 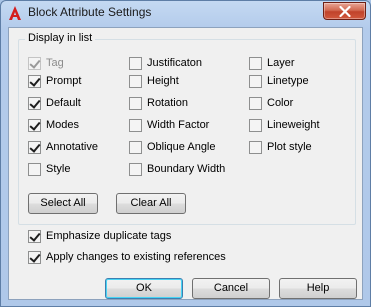 I want to click on color-checkbox: Color, so click(x=271, y=103).